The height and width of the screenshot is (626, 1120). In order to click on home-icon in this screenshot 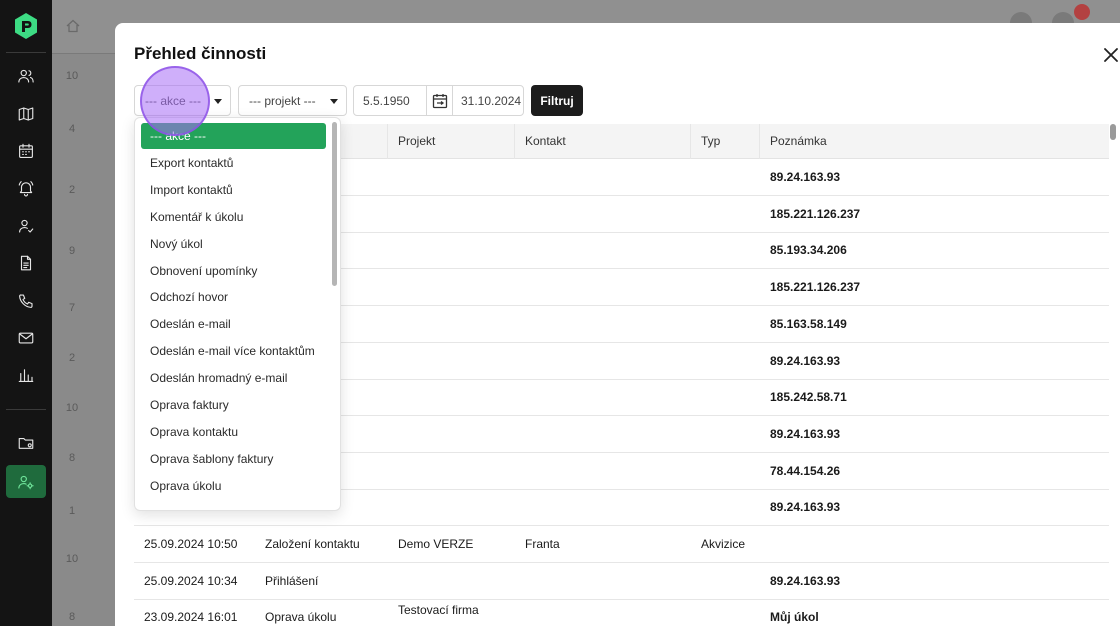, I will do `click(73, 26)`.